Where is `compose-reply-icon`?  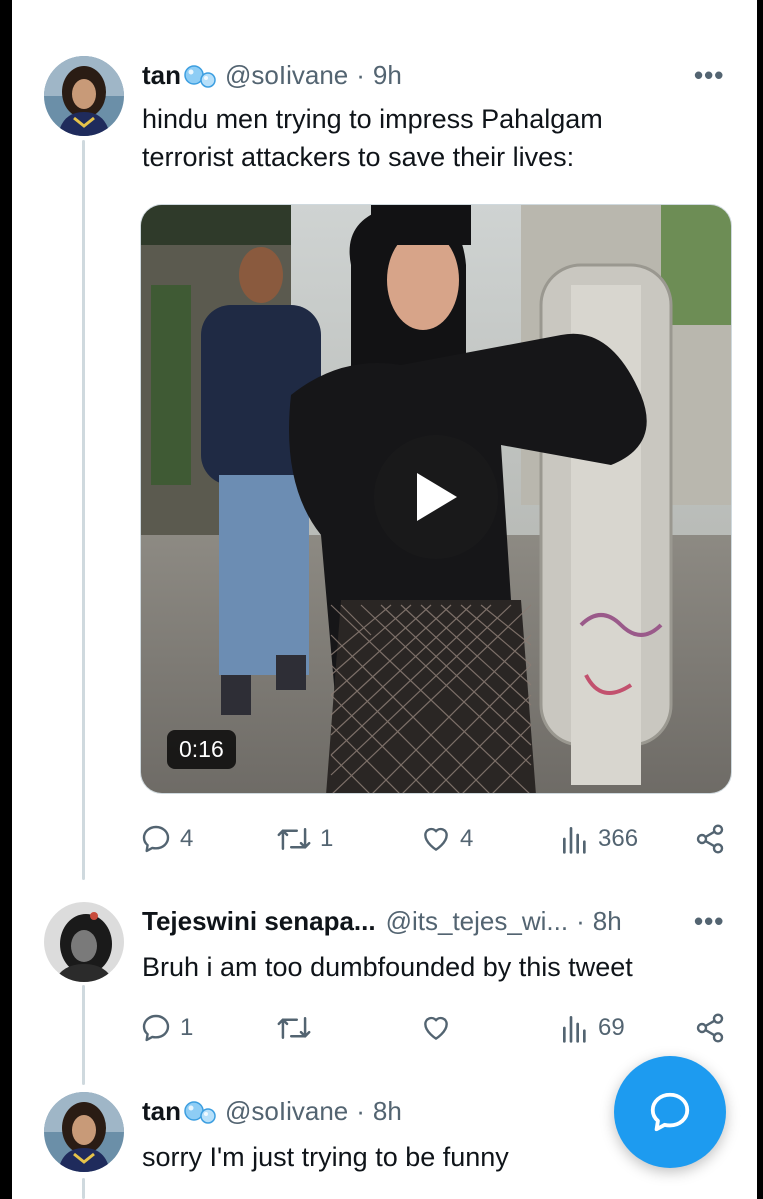
compose-reply-icon is located at coordinates (670, 1112).